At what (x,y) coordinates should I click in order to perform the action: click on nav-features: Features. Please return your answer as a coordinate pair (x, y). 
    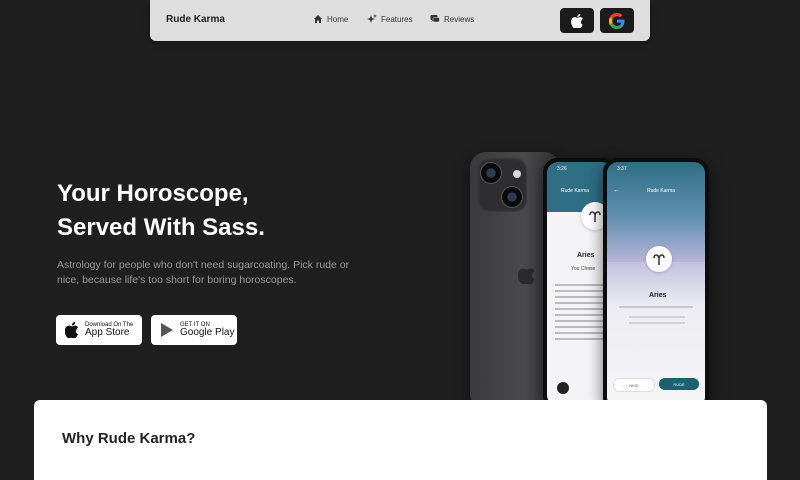
    Looking at the image, I should click on (390, 19).